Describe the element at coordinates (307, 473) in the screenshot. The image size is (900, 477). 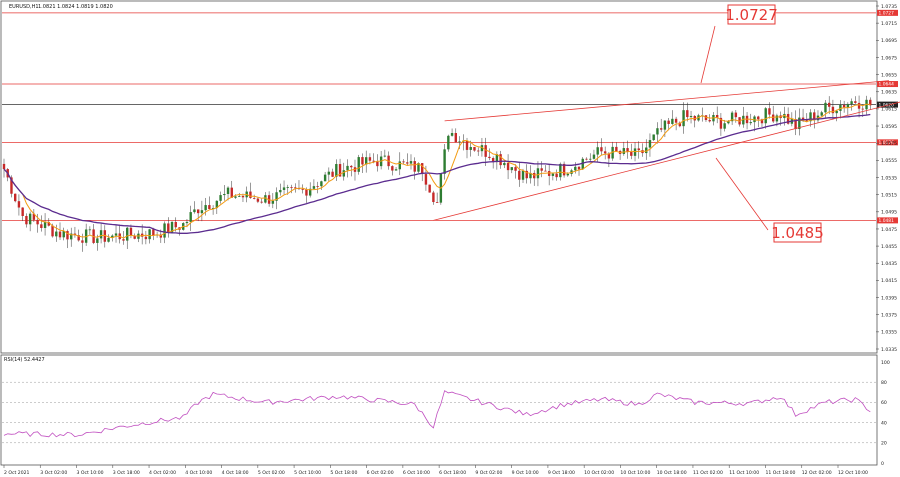
I see `x-tick-label: 5 Oct 10:00` at that location.